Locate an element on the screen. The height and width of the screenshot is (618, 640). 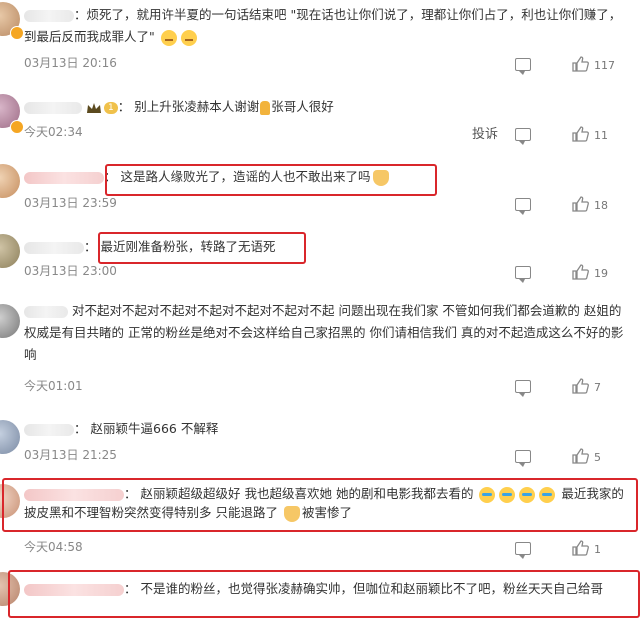
comment-time: 今天02:34 is located at coordinates (53, 132).